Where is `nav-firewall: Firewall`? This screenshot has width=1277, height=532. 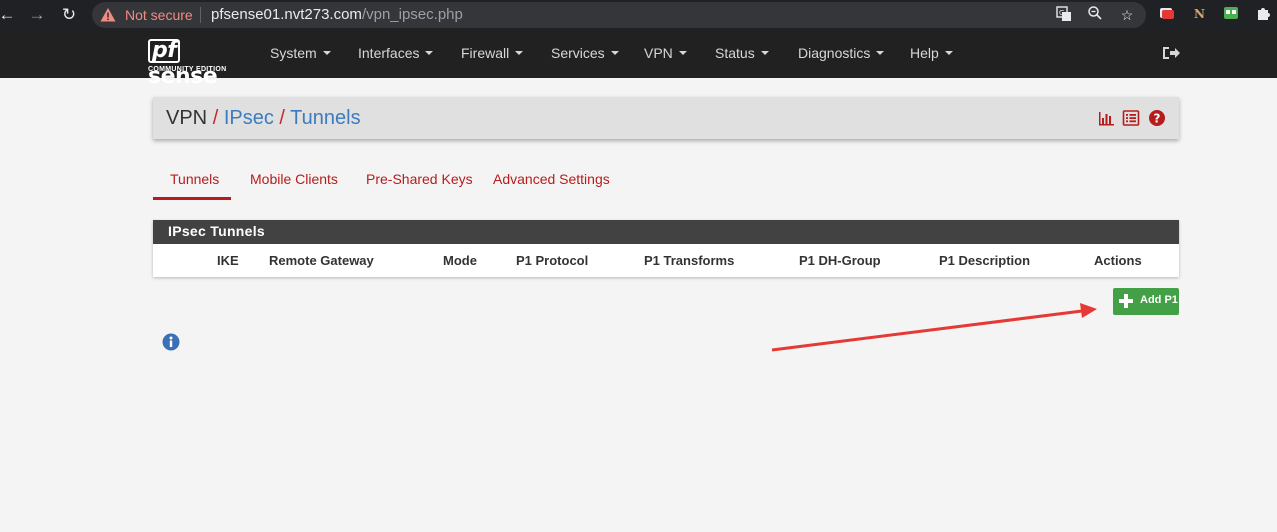 nav-firewall: Firewall is located at coordinates (492, 53).